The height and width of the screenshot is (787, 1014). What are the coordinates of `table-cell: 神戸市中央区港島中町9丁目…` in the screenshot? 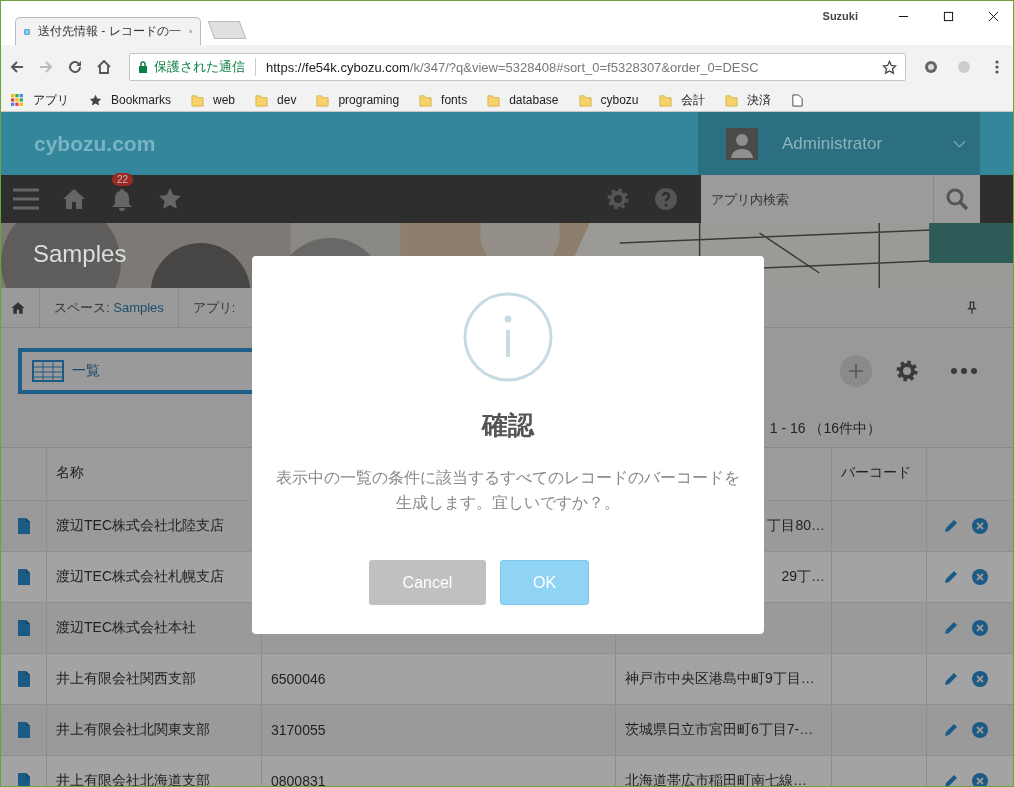 It's located at (720, 679).